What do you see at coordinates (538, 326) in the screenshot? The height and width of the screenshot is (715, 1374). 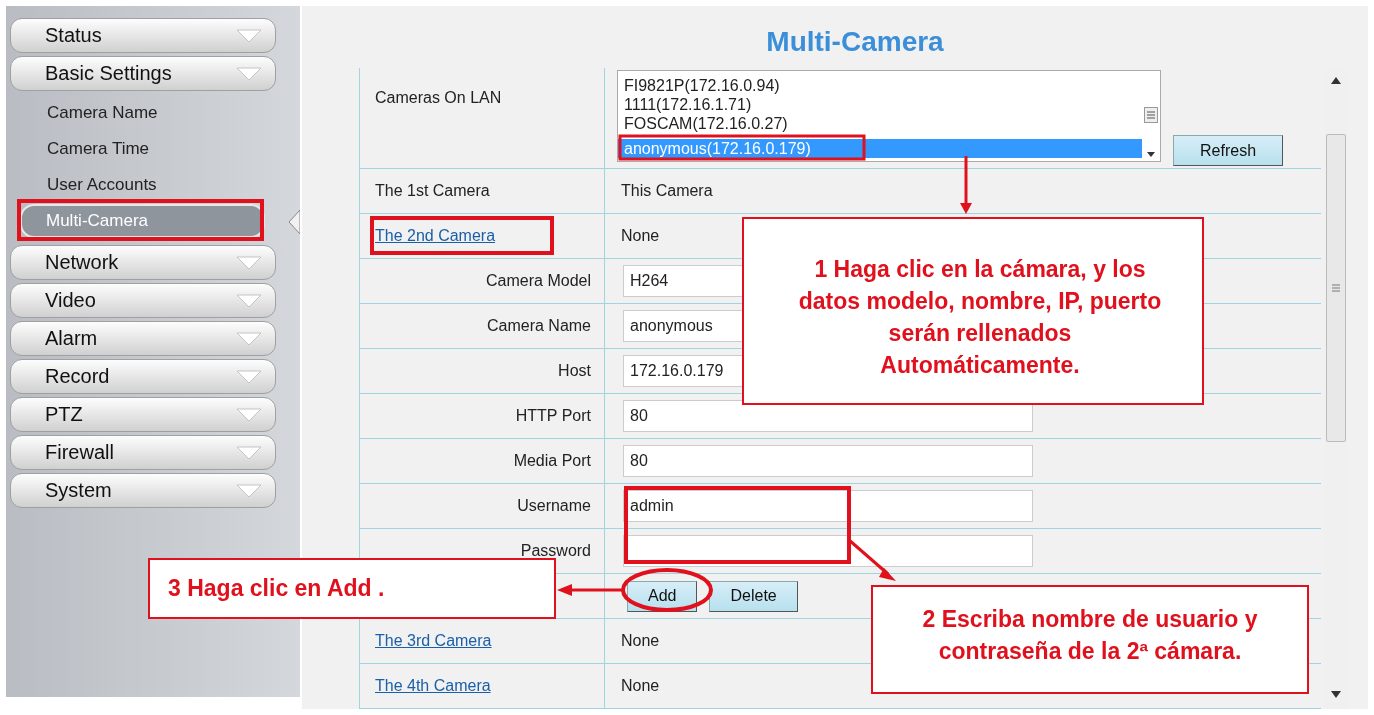 I see `field-label: Camera Name` at bounding box center [538, 326].